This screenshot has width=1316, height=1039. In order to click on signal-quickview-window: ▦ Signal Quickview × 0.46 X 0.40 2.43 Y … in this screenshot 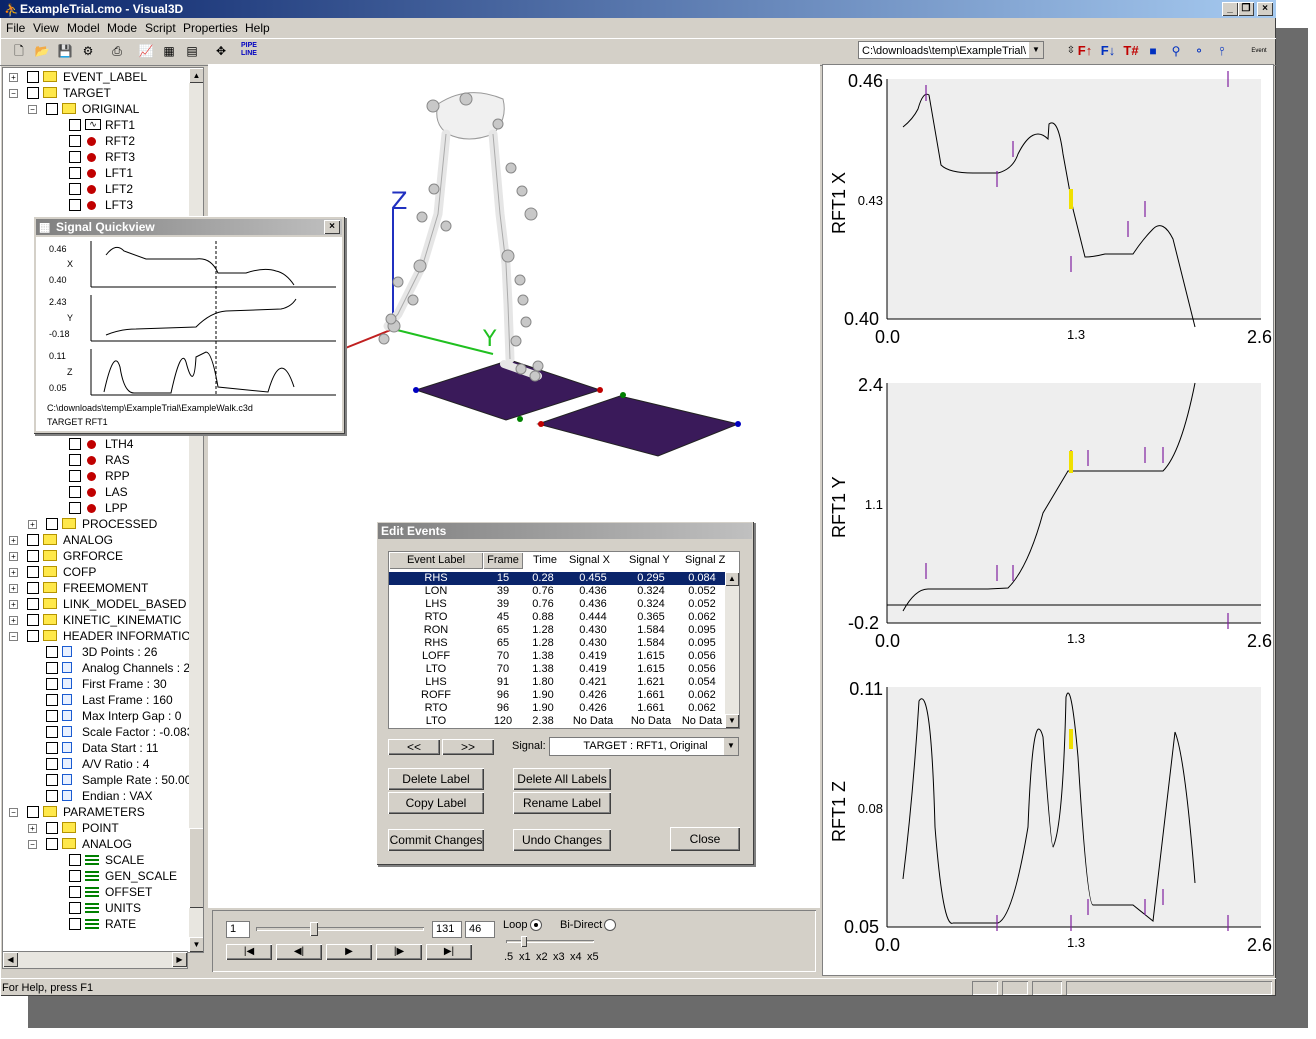, I will do `click(189, 325)`.